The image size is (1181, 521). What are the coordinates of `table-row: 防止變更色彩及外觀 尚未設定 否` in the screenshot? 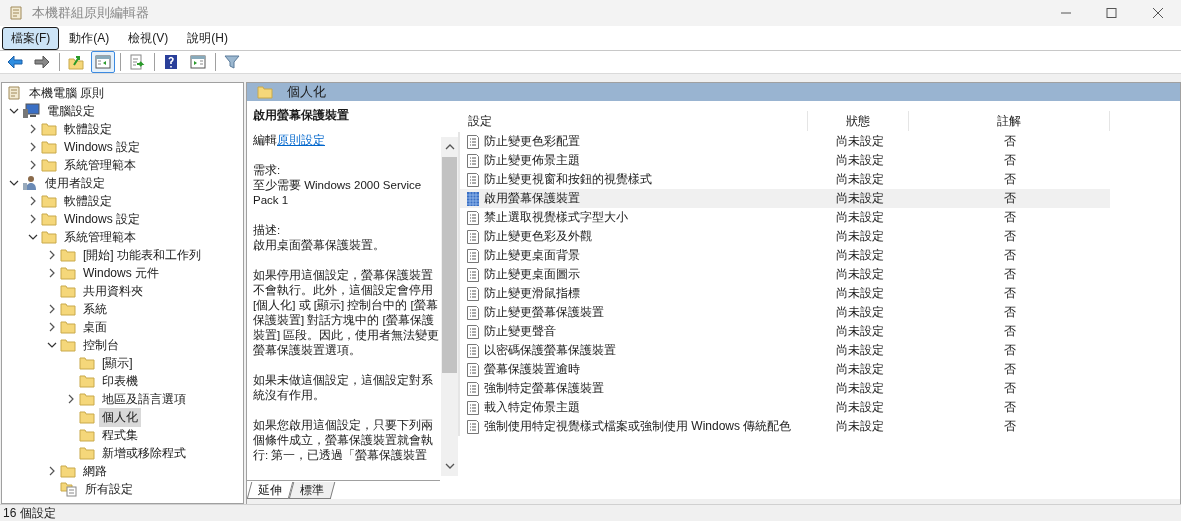 It's located at (785, 236).